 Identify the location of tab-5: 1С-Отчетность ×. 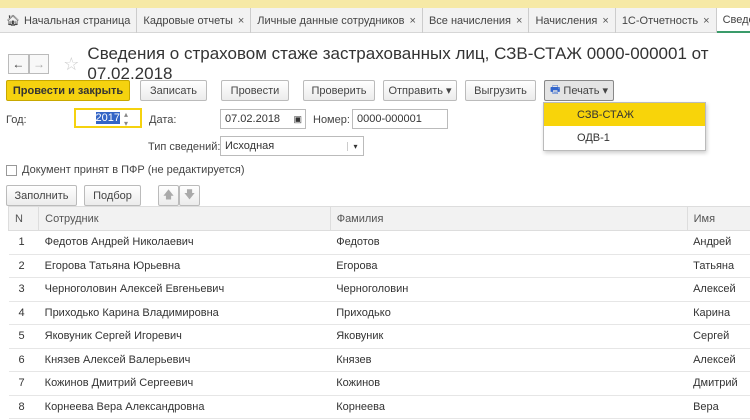
(666, 20).